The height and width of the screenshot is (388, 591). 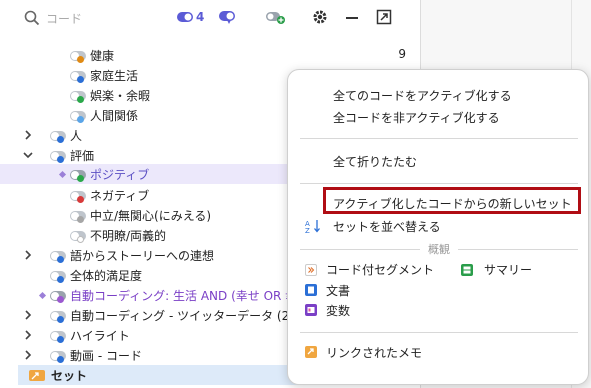 What do you see at coordinates (184, 296) in the screenshot?
I see `code-label: 自動コーディング: 生活 AND (幸せ OR 幸` at bounding box center [184, 296].